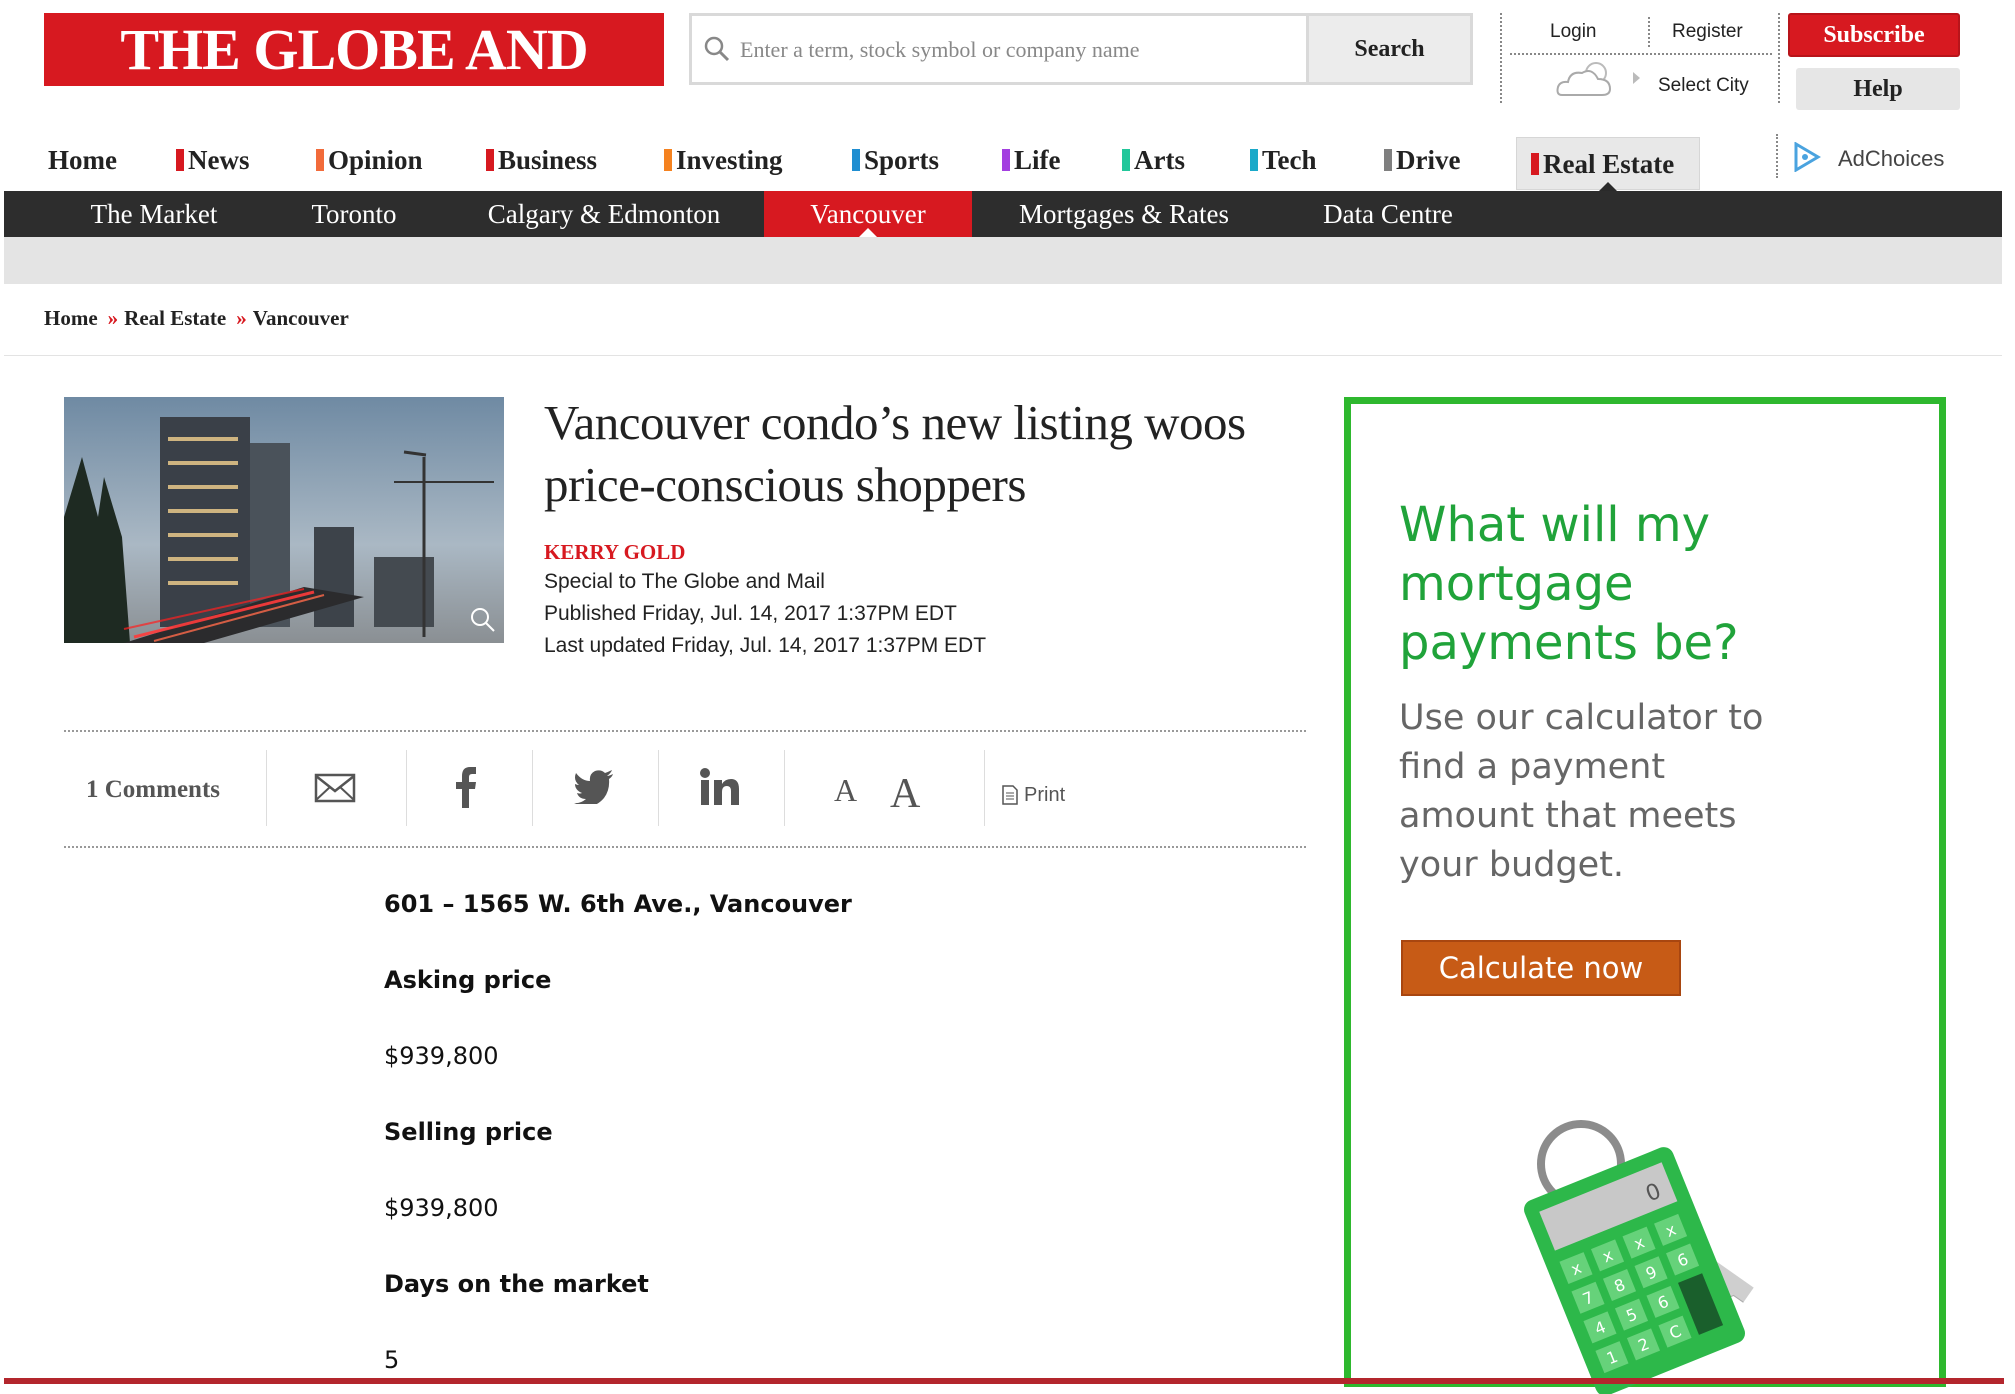 The width and height of the screenshot is (2015, 1394). I want to click on search-button: Search, so click(1388, 49).